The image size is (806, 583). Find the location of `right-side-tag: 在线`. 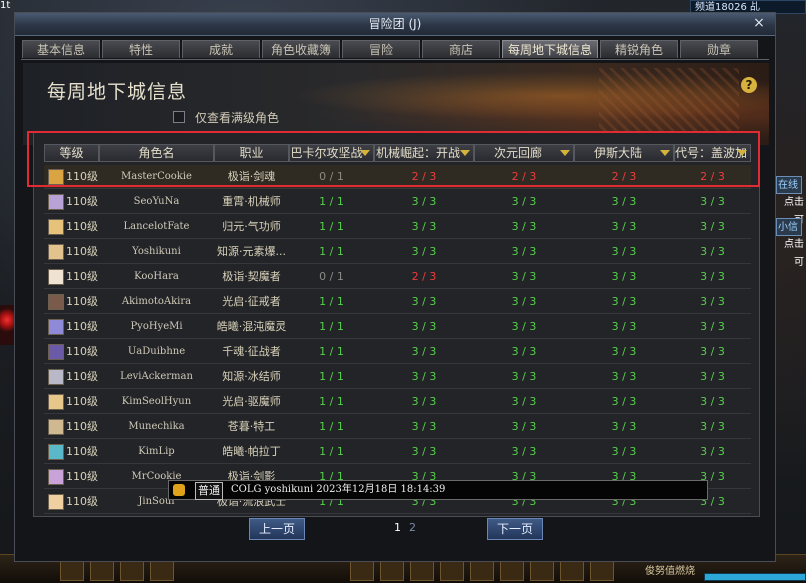

right-side-tag: 在线 is located at coordinates (789, 185).